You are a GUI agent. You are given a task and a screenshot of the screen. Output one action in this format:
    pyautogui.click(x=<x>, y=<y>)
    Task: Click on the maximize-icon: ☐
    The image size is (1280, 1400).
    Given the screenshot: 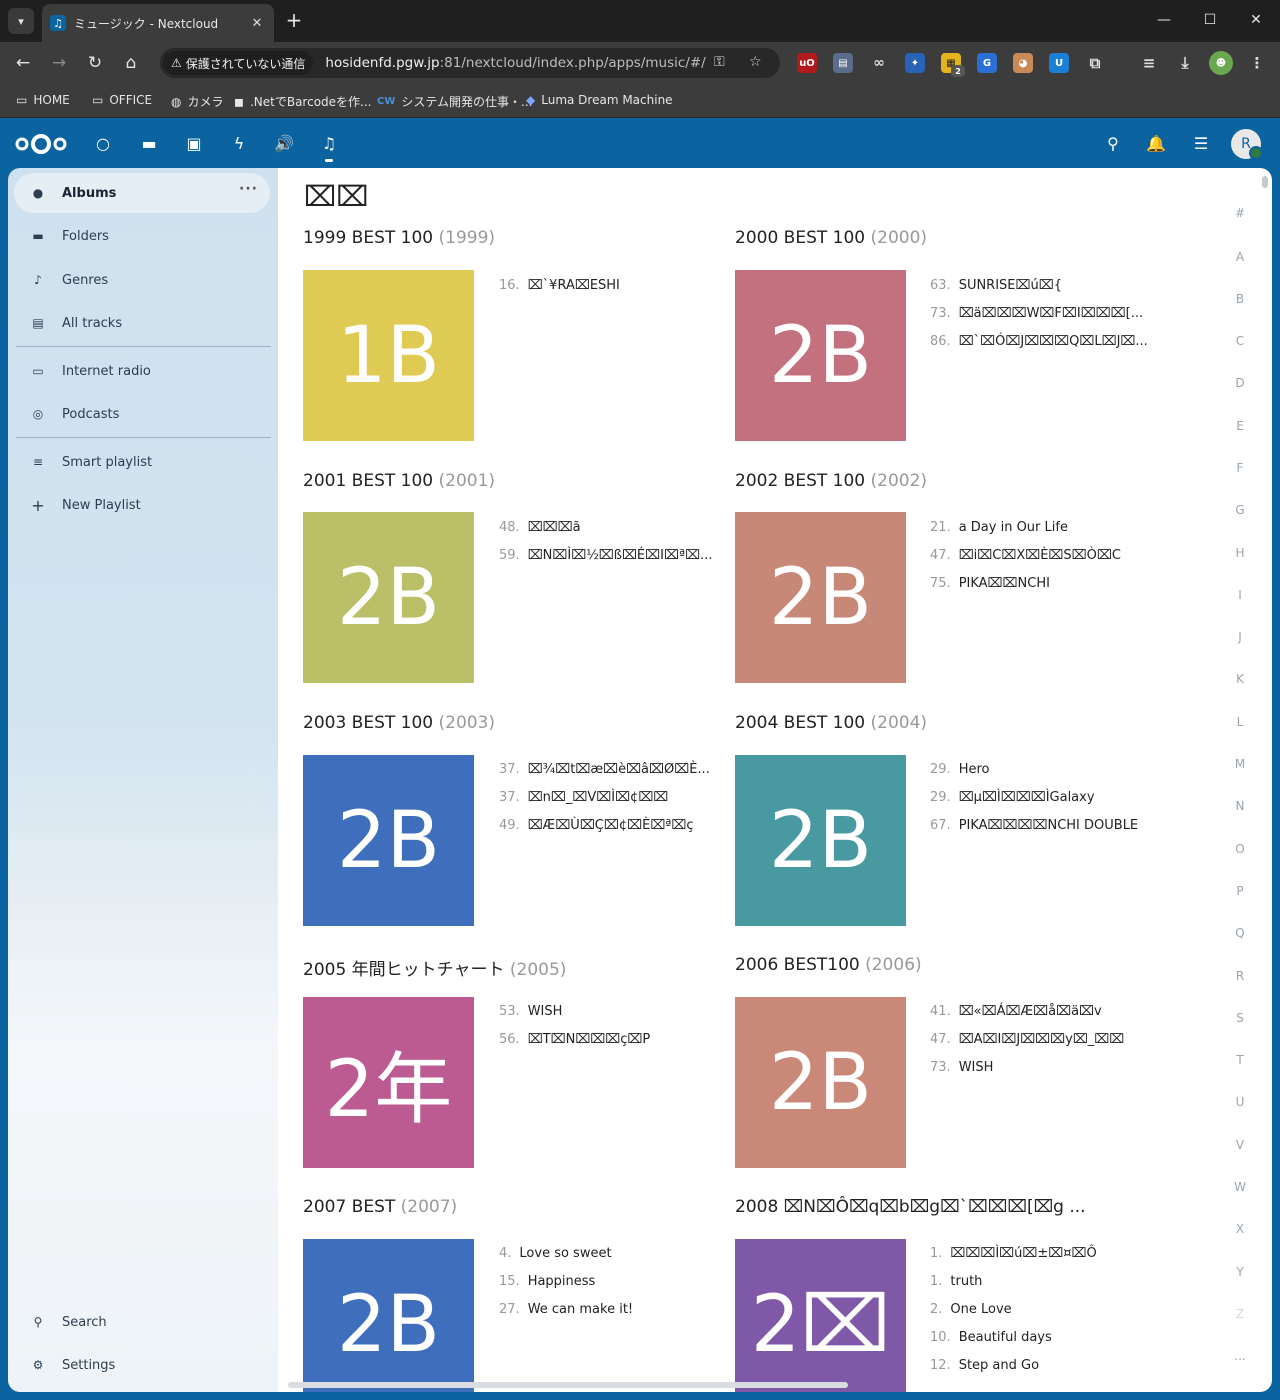 What is the action you would take?
    pyautogui.click(x=1210, y=20)
    